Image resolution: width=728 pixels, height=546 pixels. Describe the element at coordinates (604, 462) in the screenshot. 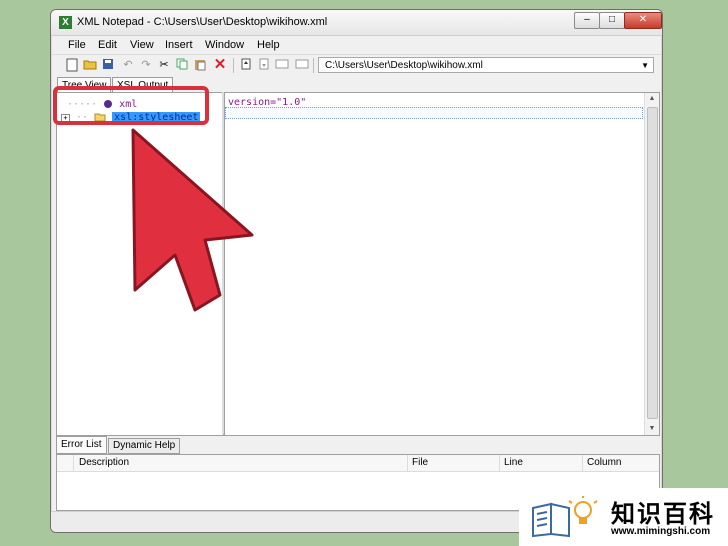

I see `column-column: Column` at that location.